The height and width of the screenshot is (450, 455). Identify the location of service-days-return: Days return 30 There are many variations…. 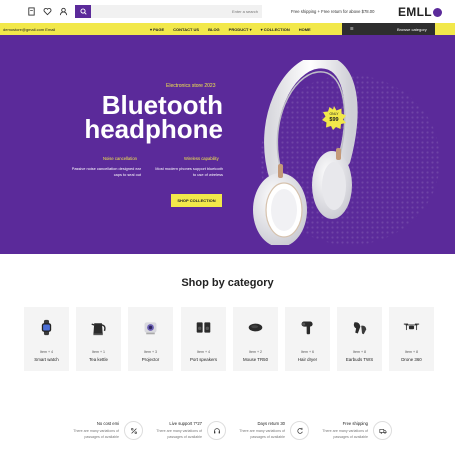
(264, 431).